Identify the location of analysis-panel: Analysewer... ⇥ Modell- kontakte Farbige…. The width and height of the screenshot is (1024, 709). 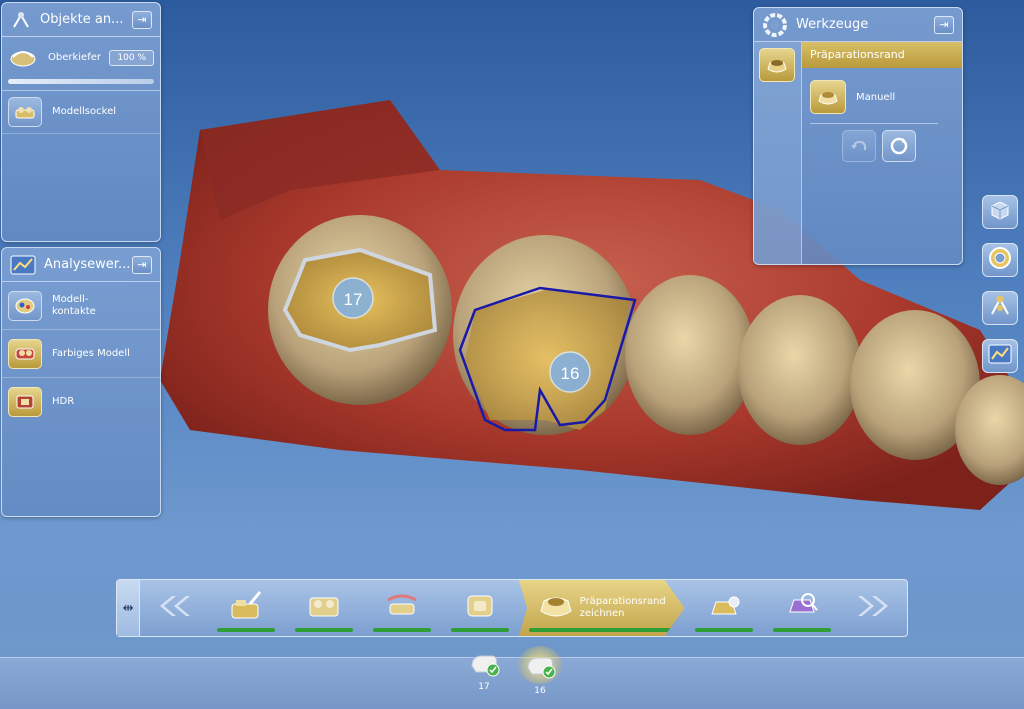
(81, 382).